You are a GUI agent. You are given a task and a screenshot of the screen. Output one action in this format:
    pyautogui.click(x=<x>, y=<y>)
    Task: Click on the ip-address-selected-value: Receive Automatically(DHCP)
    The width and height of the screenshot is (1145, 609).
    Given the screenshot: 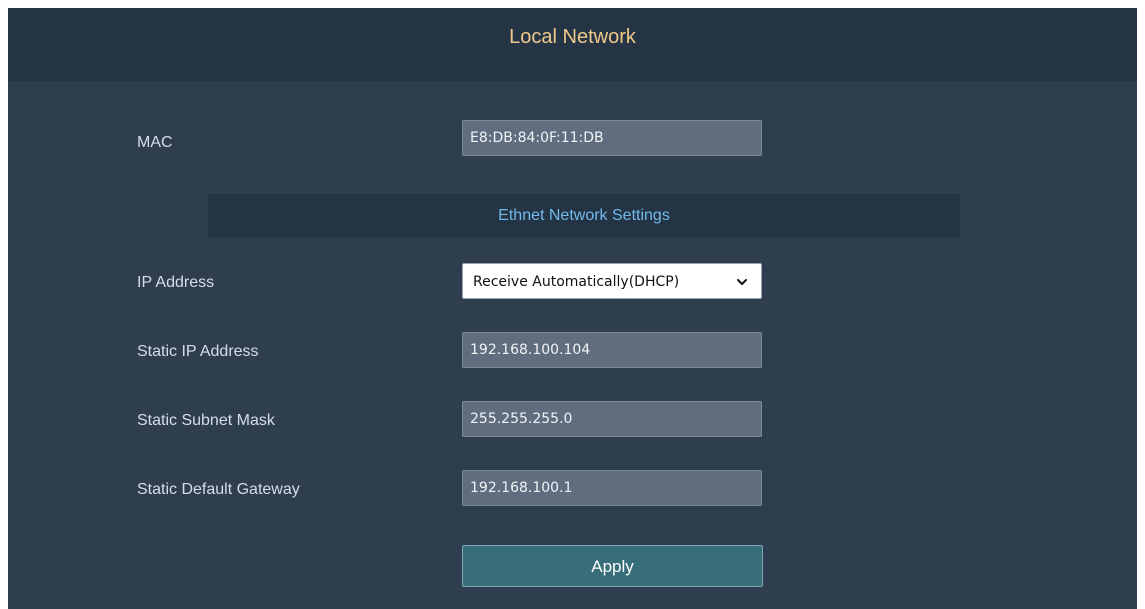 What is the action you would take?
    pyautogui.click(x=576, y=282)
    